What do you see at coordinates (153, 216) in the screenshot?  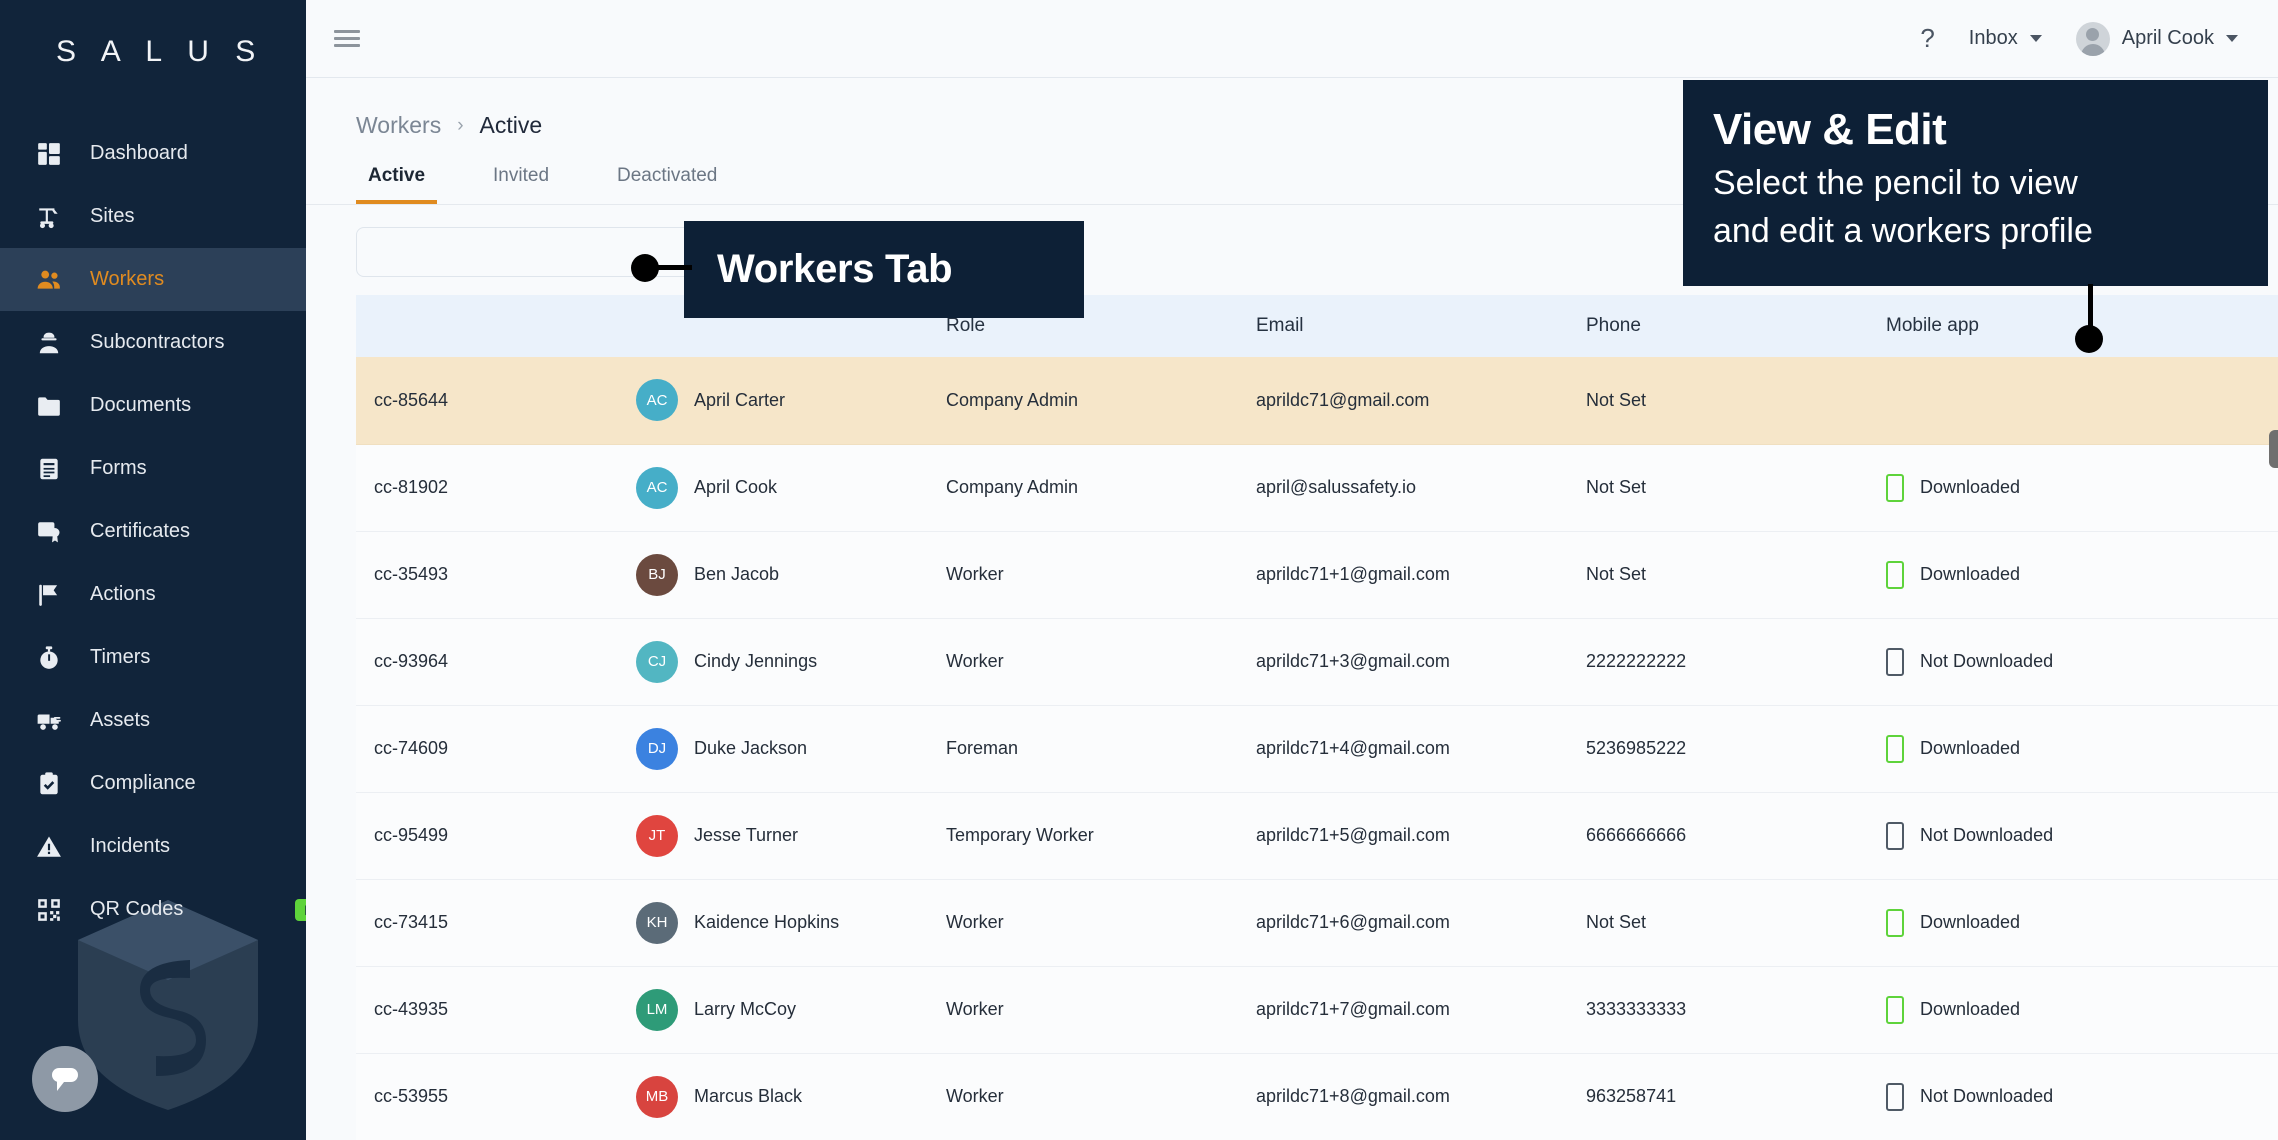 I see `sidebar-item-sites: Sites` at bounding box center [153, 216].